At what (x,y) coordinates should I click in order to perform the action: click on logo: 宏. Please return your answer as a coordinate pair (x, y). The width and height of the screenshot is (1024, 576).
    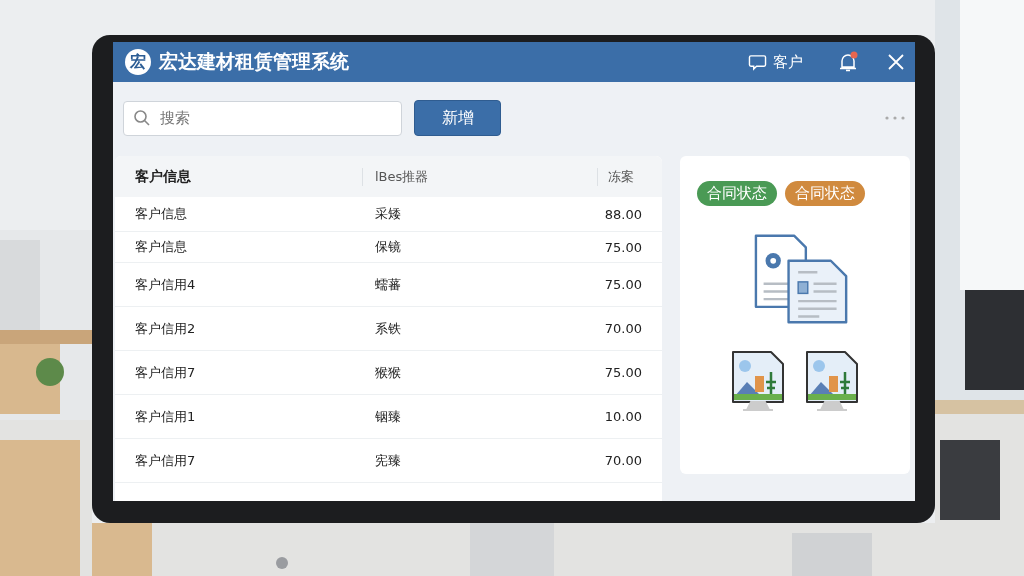
    Looking at the image, I should click on (138, 62).